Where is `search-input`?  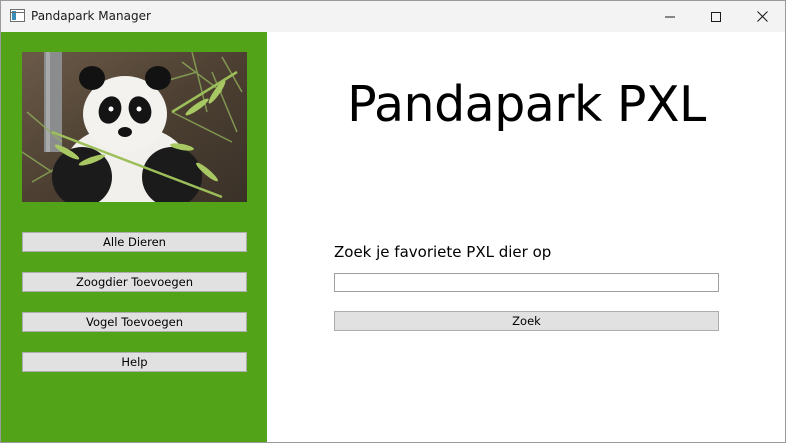
search-input is located at coordinates (526, 282).